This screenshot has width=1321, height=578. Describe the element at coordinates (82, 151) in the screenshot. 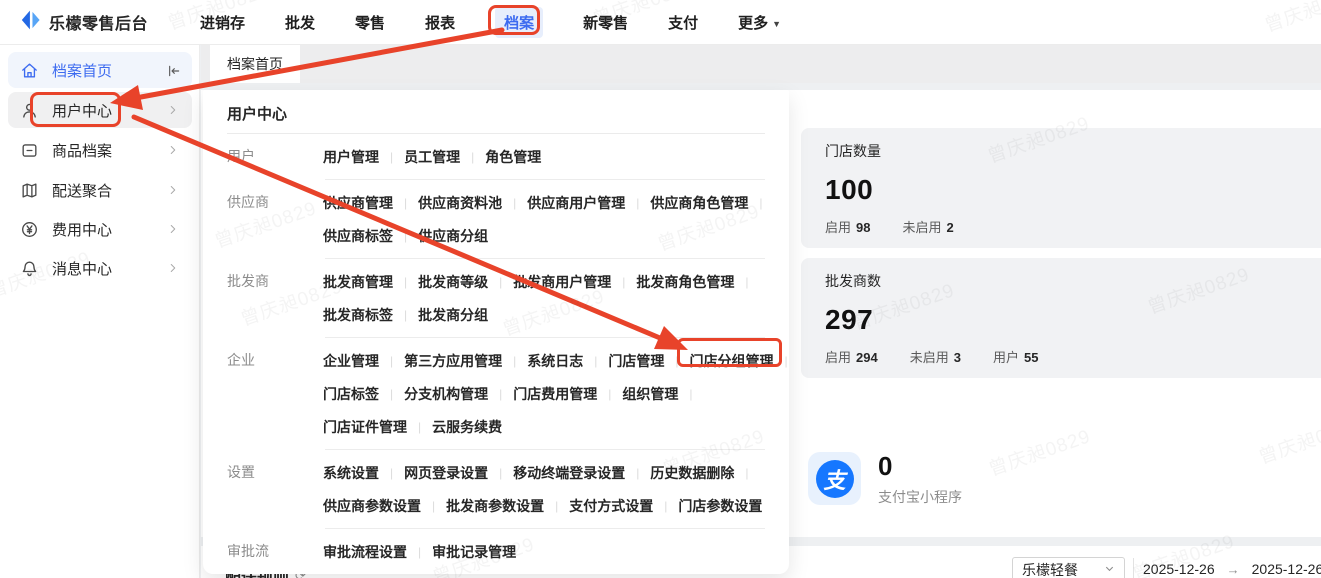

I see `sidebar-item-label: 商品档案` at that location.